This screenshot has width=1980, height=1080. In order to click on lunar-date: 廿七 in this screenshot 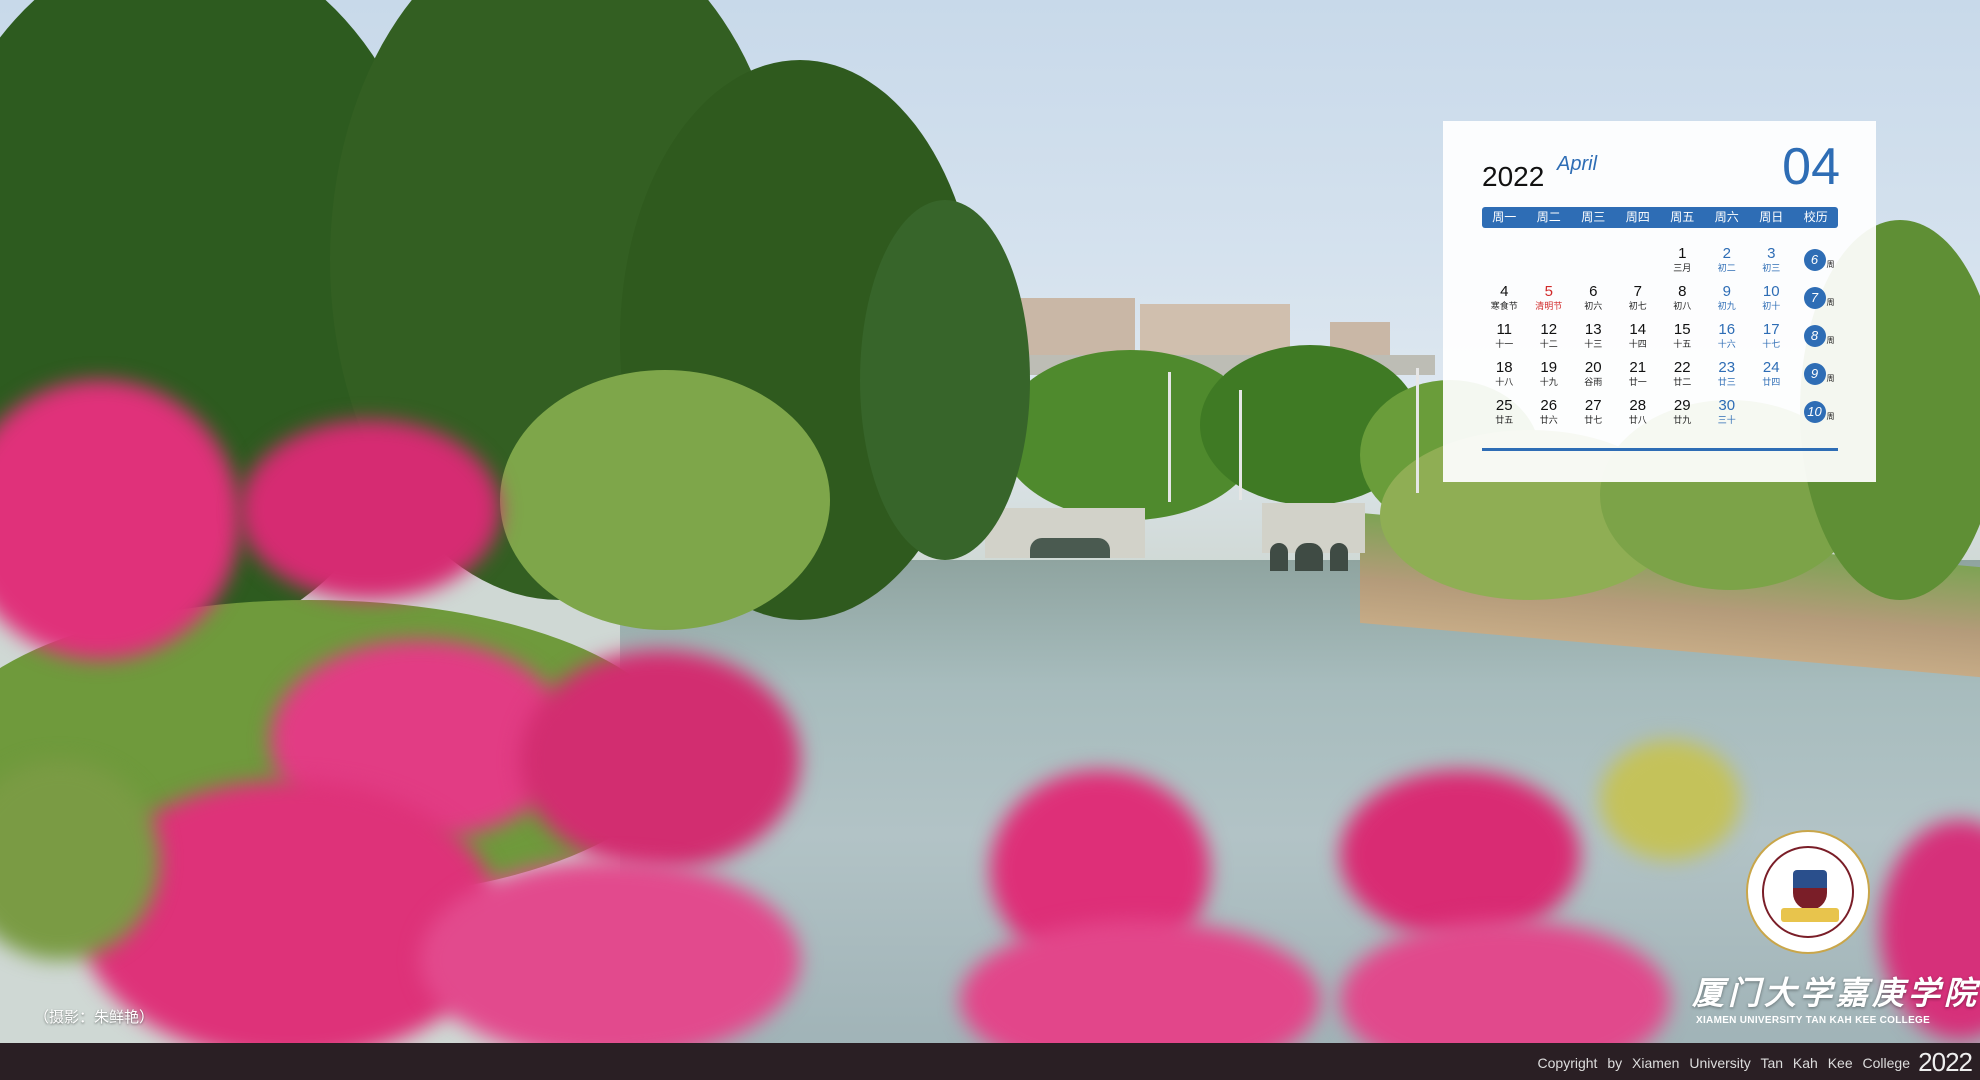, I will do `click(1593, 420)`.